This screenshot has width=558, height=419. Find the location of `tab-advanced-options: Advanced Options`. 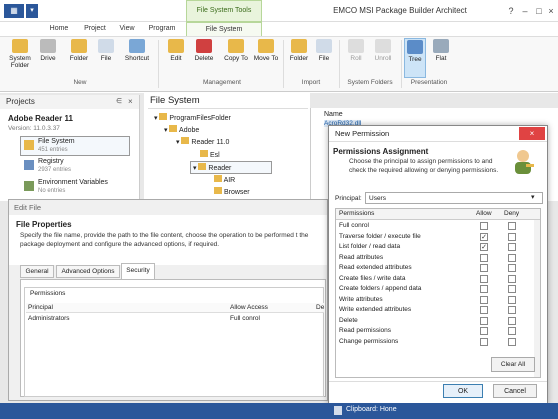

tab-advanced-options: Advanced Options is located at coordinates (88, 271).